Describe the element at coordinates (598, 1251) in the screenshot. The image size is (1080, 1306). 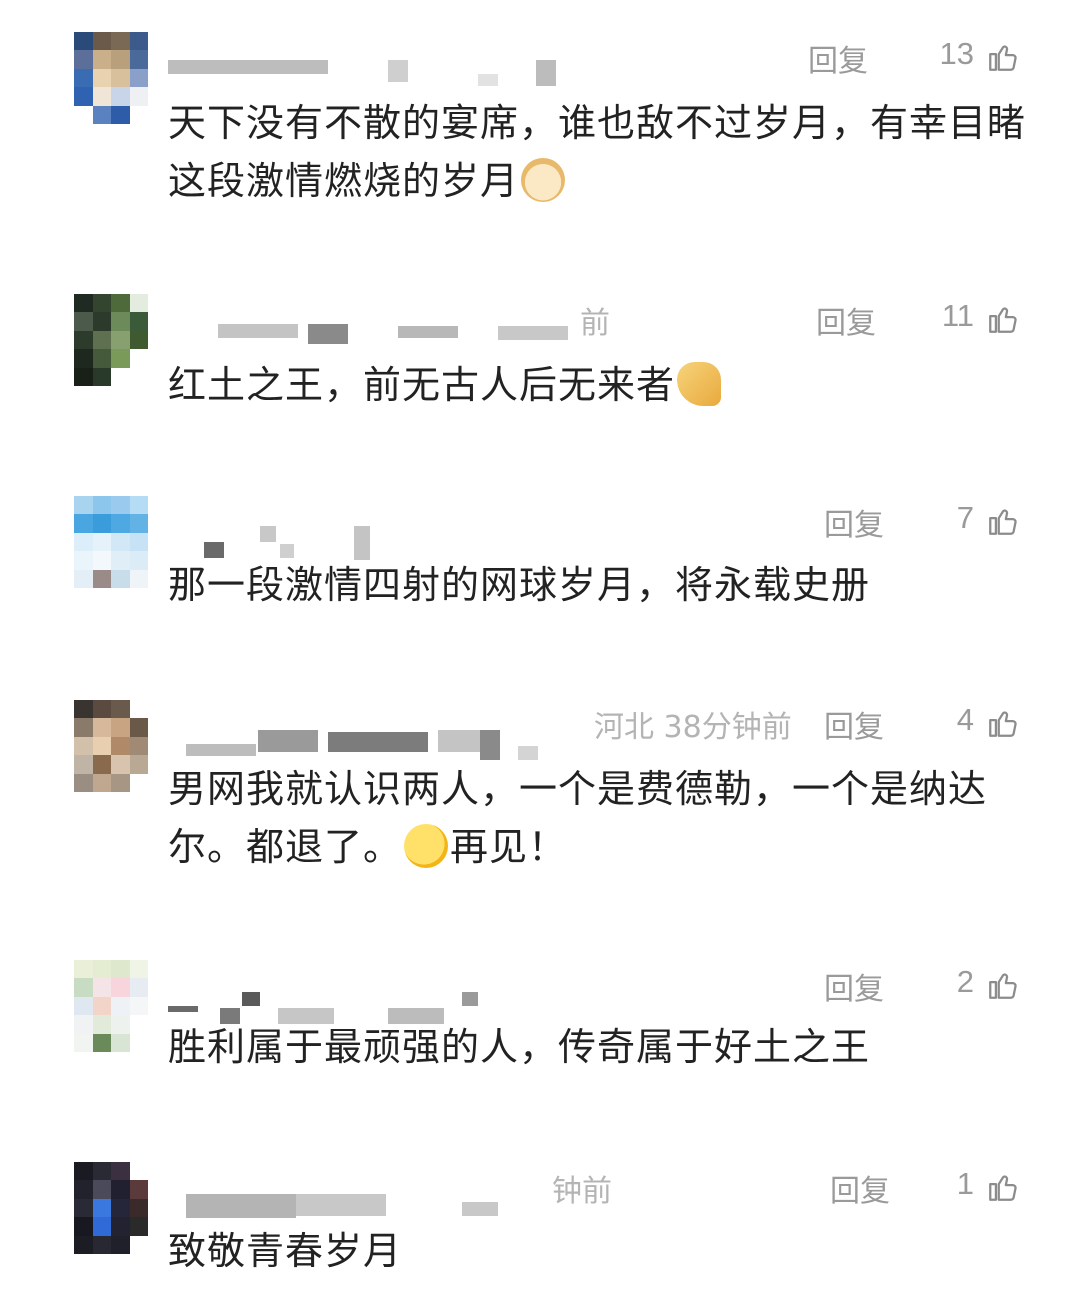
I see `comment-text: 致敬青春岁月` at that location.